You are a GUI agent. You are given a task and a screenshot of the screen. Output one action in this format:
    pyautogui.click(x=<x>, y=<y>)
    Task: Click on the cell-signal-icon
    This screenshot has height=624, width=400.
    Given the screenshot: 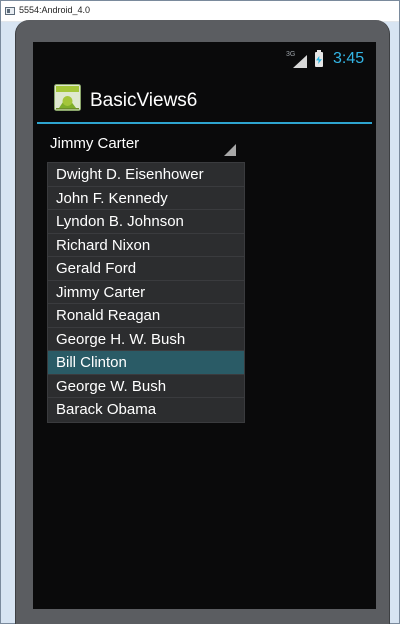 What is the action you would take?
    pyautogui.click(x=300, y=61)
    